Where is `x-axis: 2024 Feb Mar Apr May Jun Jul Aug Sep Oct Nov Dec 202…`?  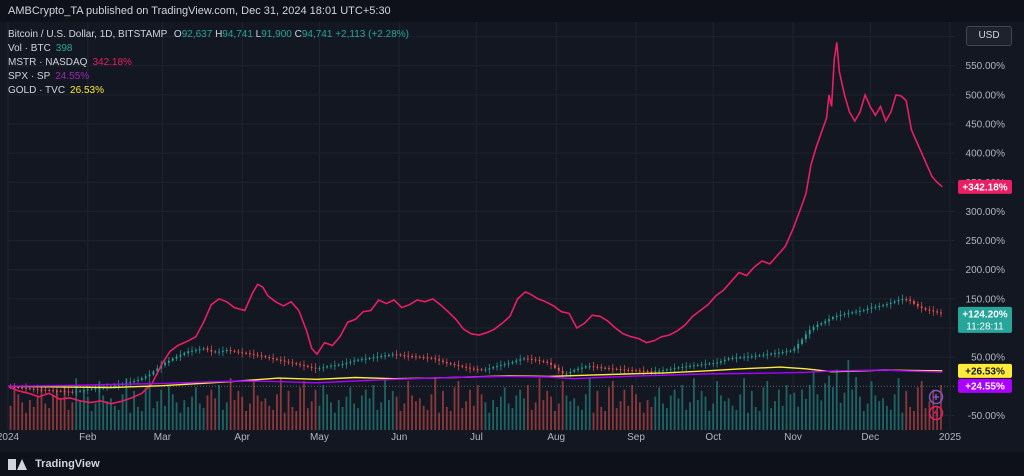
x-axis: 2024 Feb Mar Apr May Jun Jul Aug Sep Oct Nov Dec 202… is located at coordinates (481, 437).